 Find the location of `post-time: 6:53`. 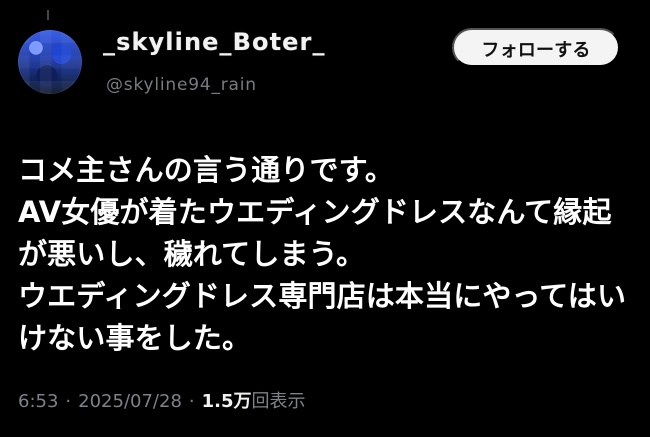

post-time: 6:53 is located at coordinates (38, 401).